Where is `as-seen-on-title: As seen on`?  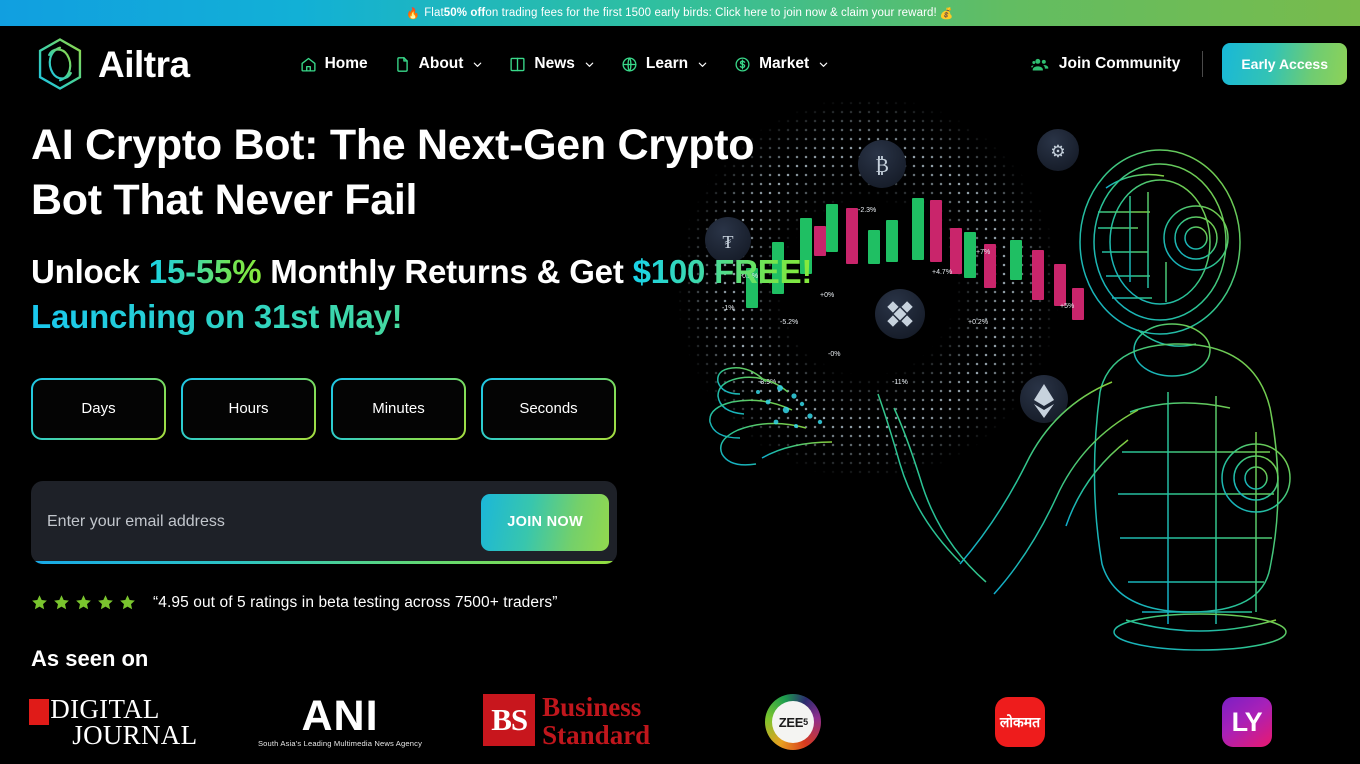 as-seen-on-title: As seen on is located at coordinates (90, 658).